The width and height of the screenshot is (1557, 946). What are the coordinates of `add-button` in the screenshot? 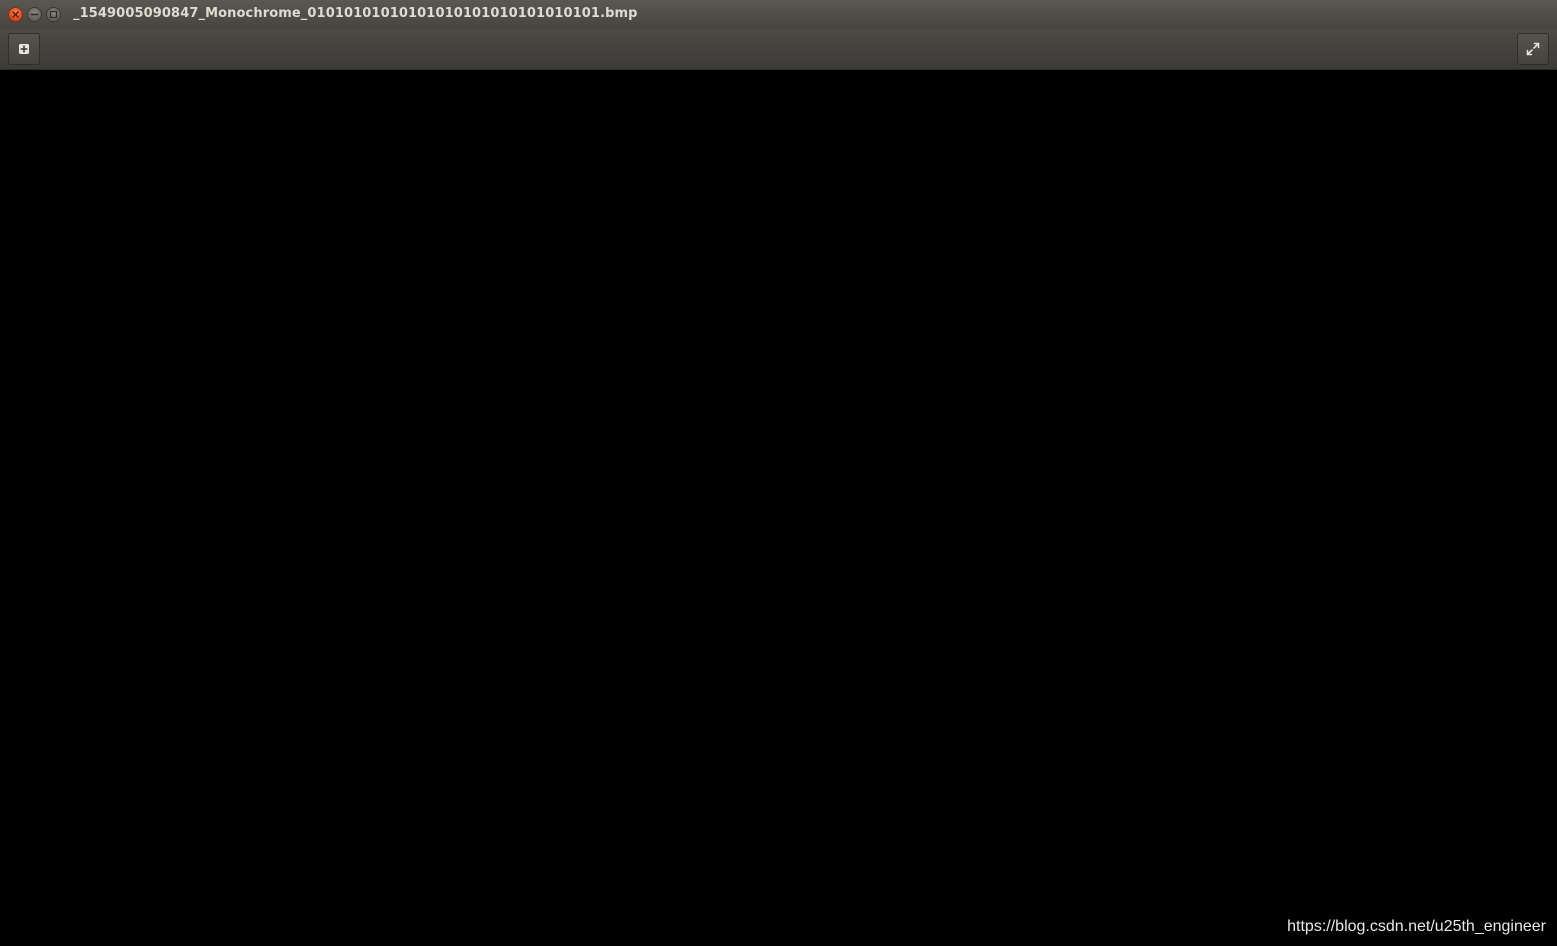 It's located at (24, 49).